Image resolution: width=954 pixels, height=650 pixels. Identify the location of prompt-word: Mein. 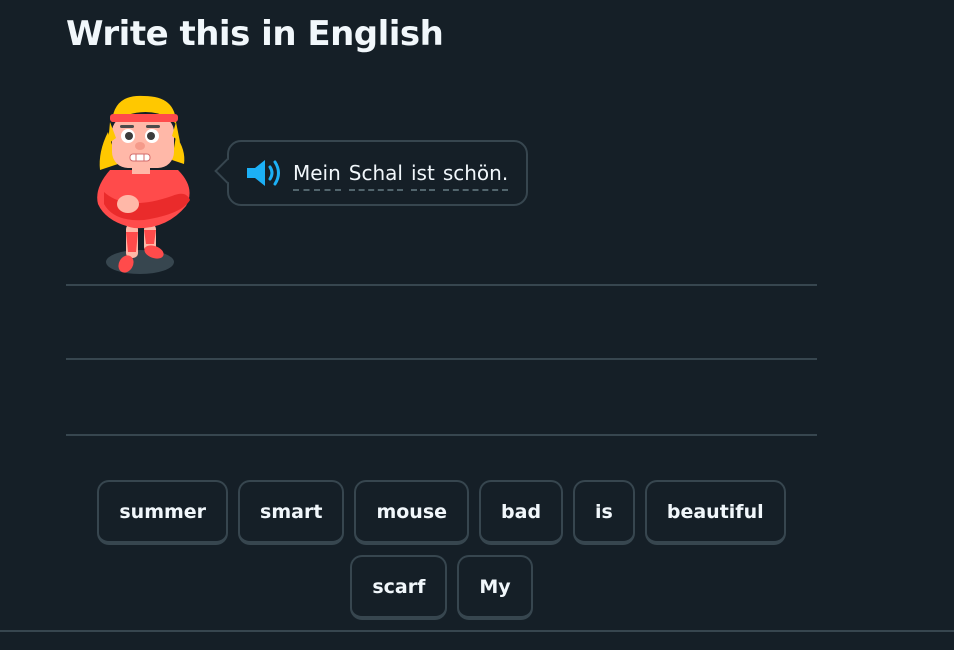
(317, 176).